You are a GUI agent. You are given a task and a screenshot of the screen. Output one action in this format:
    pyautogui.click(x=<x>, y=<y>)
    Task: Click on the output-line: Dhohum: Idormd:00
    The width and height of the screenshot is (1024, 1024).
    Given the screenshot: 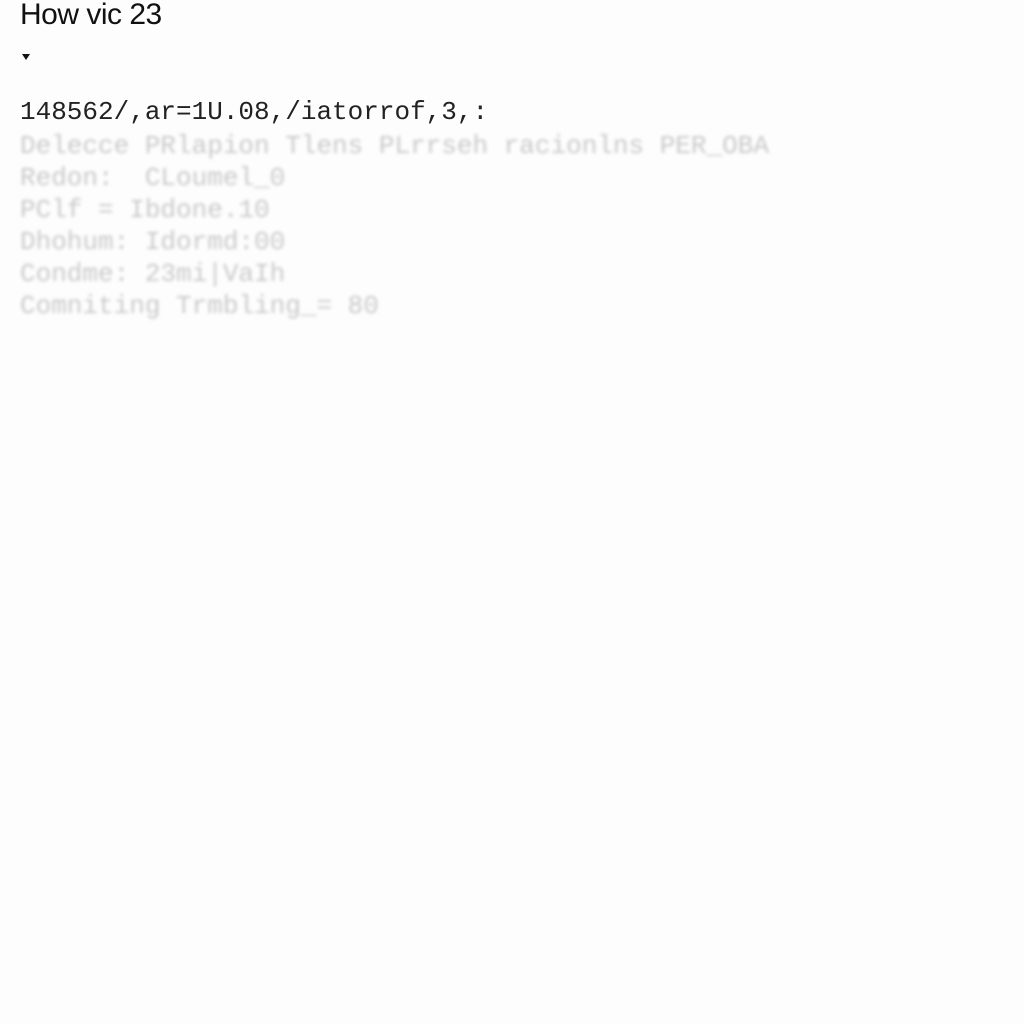 What is the action you would take?
    pyautogui.click(x=153, y=242)
    